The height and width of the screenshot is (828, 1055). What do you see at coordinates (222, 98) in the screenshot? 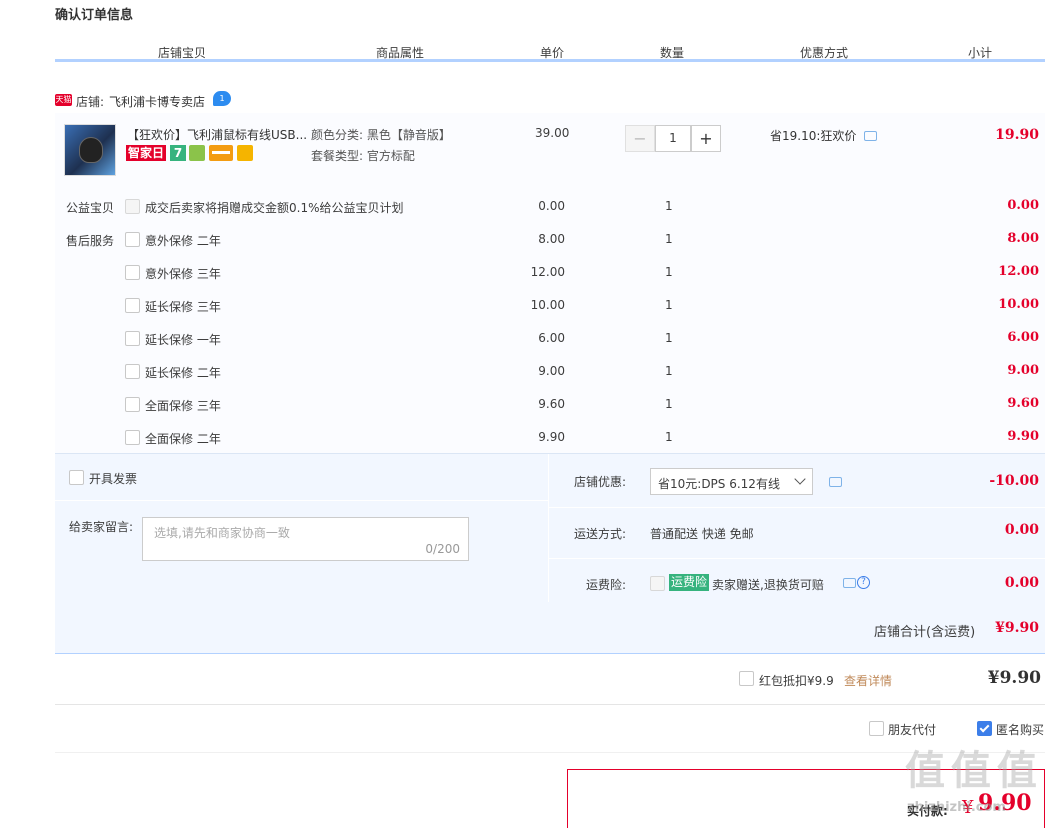
I see `chat-icon: 1` at bounding box center [222, 98].